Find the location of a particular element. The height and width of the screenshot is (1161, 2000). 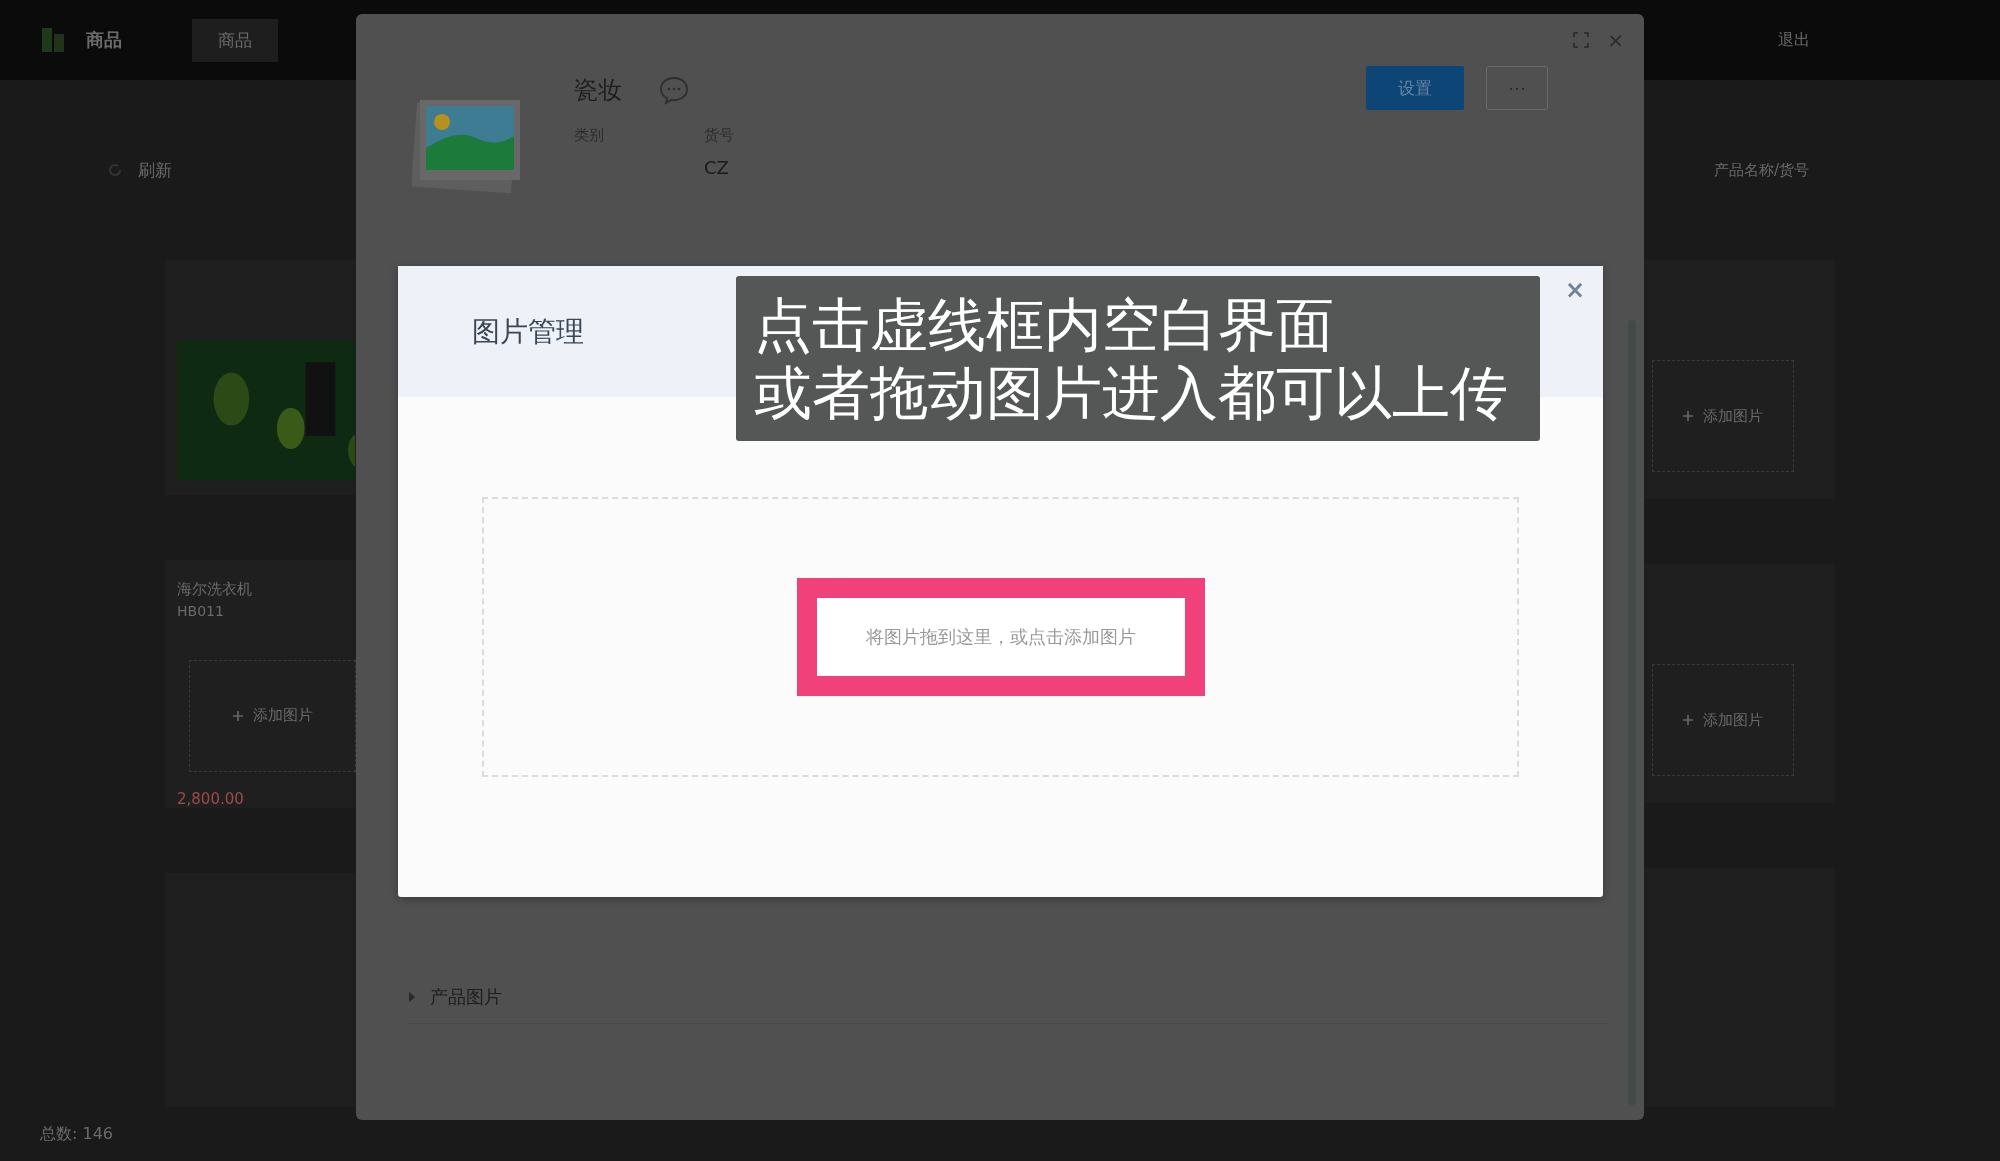

comment-icon is located at coordinates (674, 90).